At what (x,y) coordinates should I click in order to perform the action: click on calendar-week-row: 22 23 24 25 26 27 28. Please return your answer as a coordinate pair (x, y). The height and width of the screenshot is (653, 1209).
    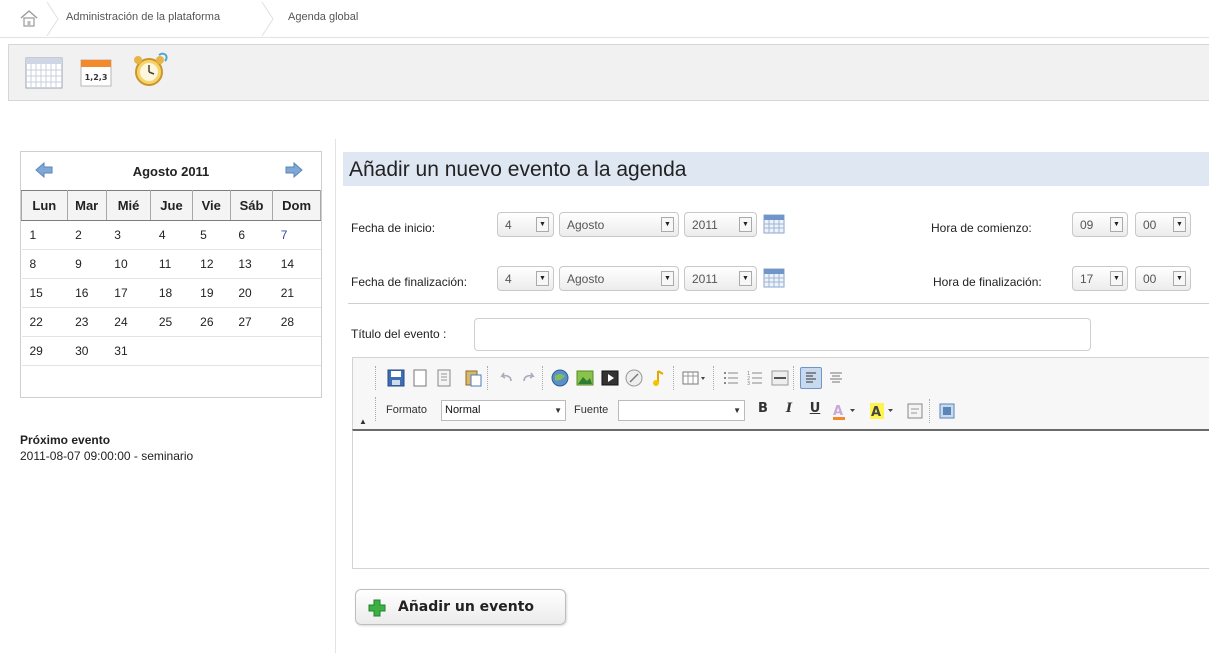
    Looking at the image, I should click on (171, 322).